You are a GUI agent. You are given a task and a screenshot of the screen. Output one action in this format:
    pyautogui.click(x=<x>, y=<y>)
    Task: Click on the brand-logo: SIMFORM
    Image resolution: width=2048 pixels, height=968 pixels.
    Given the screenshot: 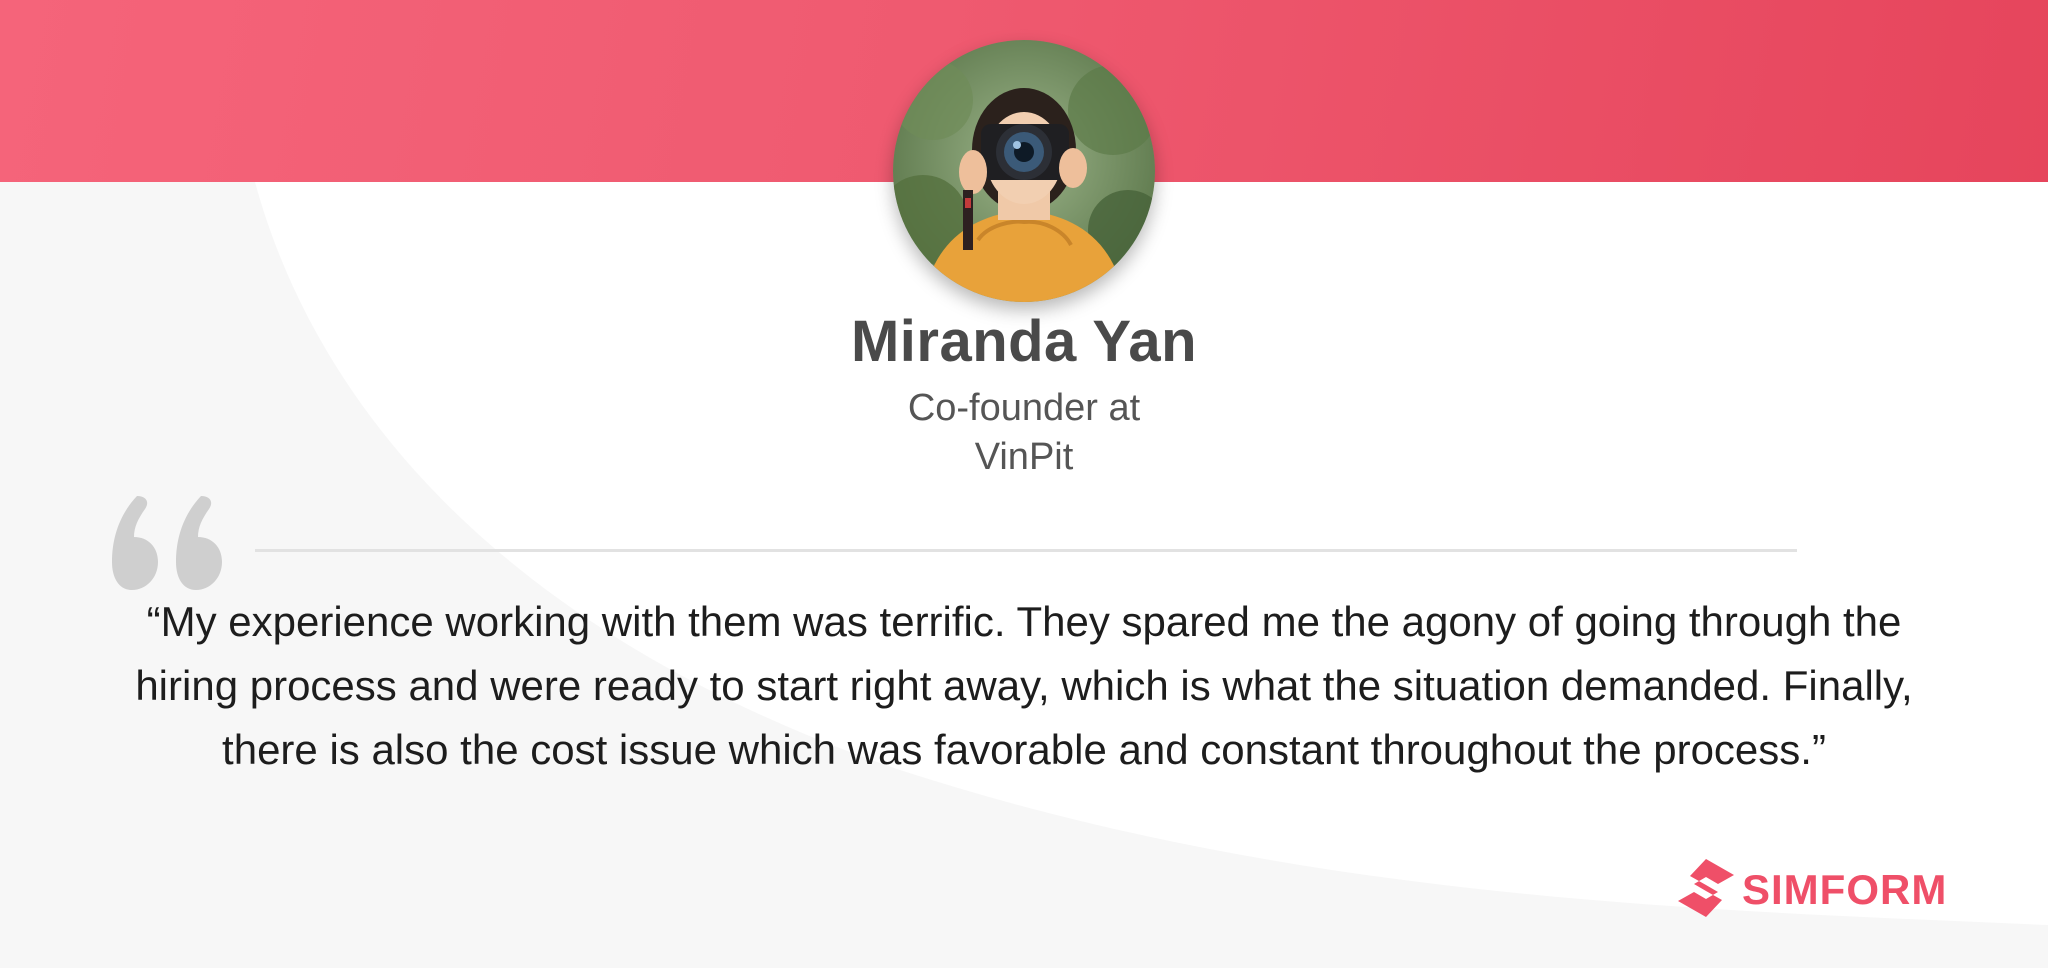 What is the action you would take?
    pyautogui.click(x=1813, y=890)
    